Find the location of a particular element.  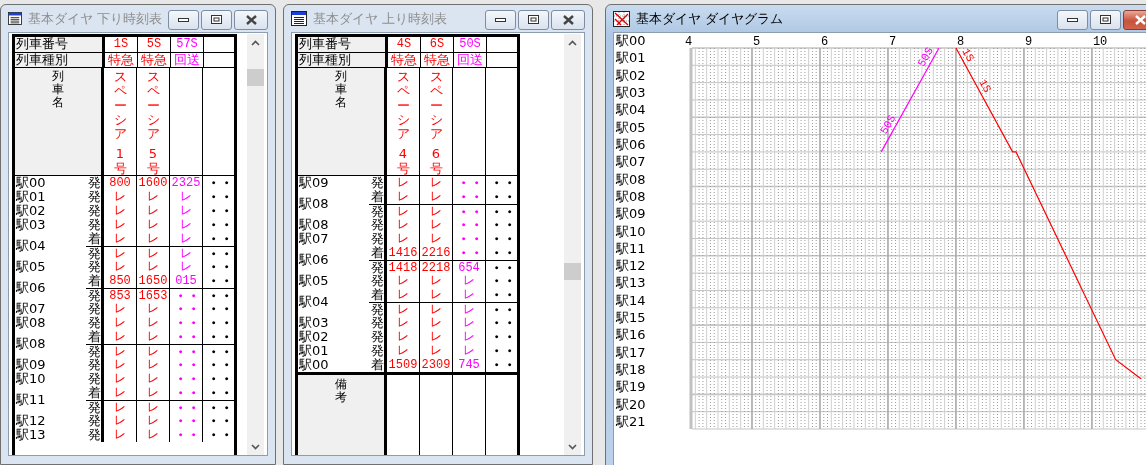

time-entry: 1650 is located at coordinates (153, 281).